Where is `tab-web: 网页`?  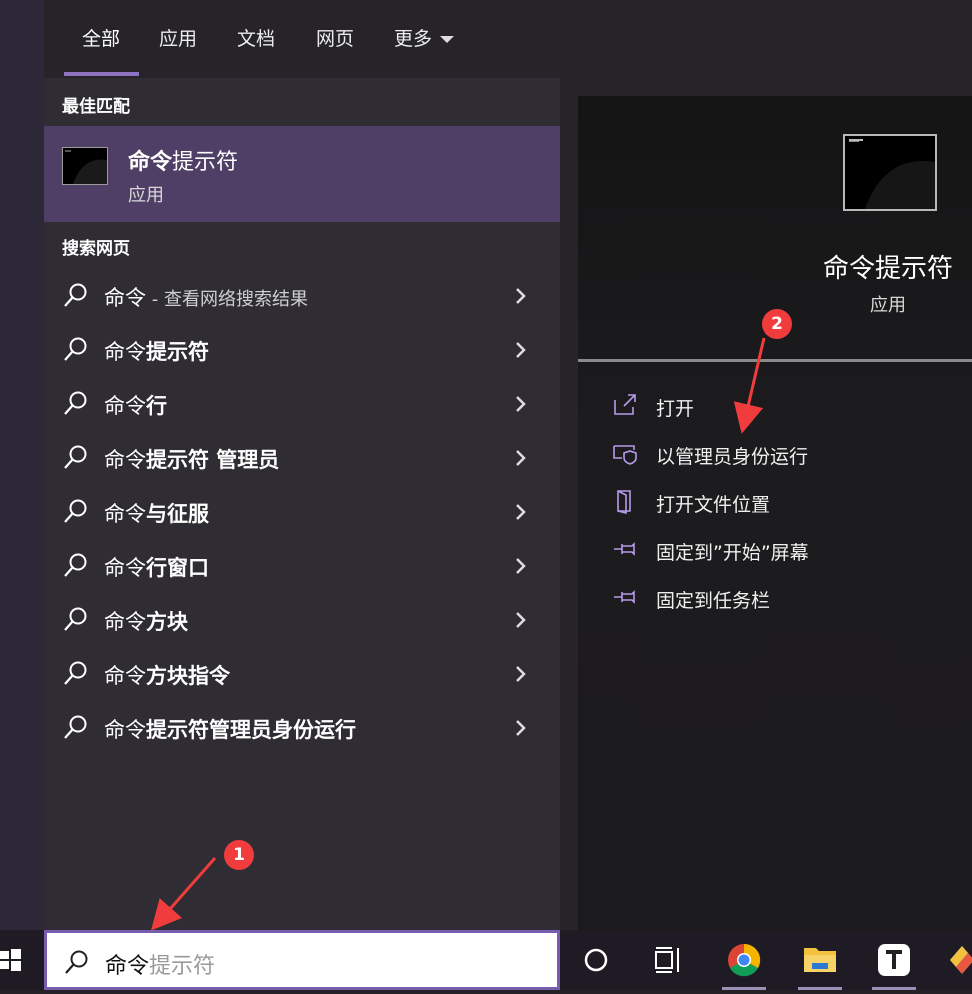
tab-web: 网页 is located at coordinates (335, 37).